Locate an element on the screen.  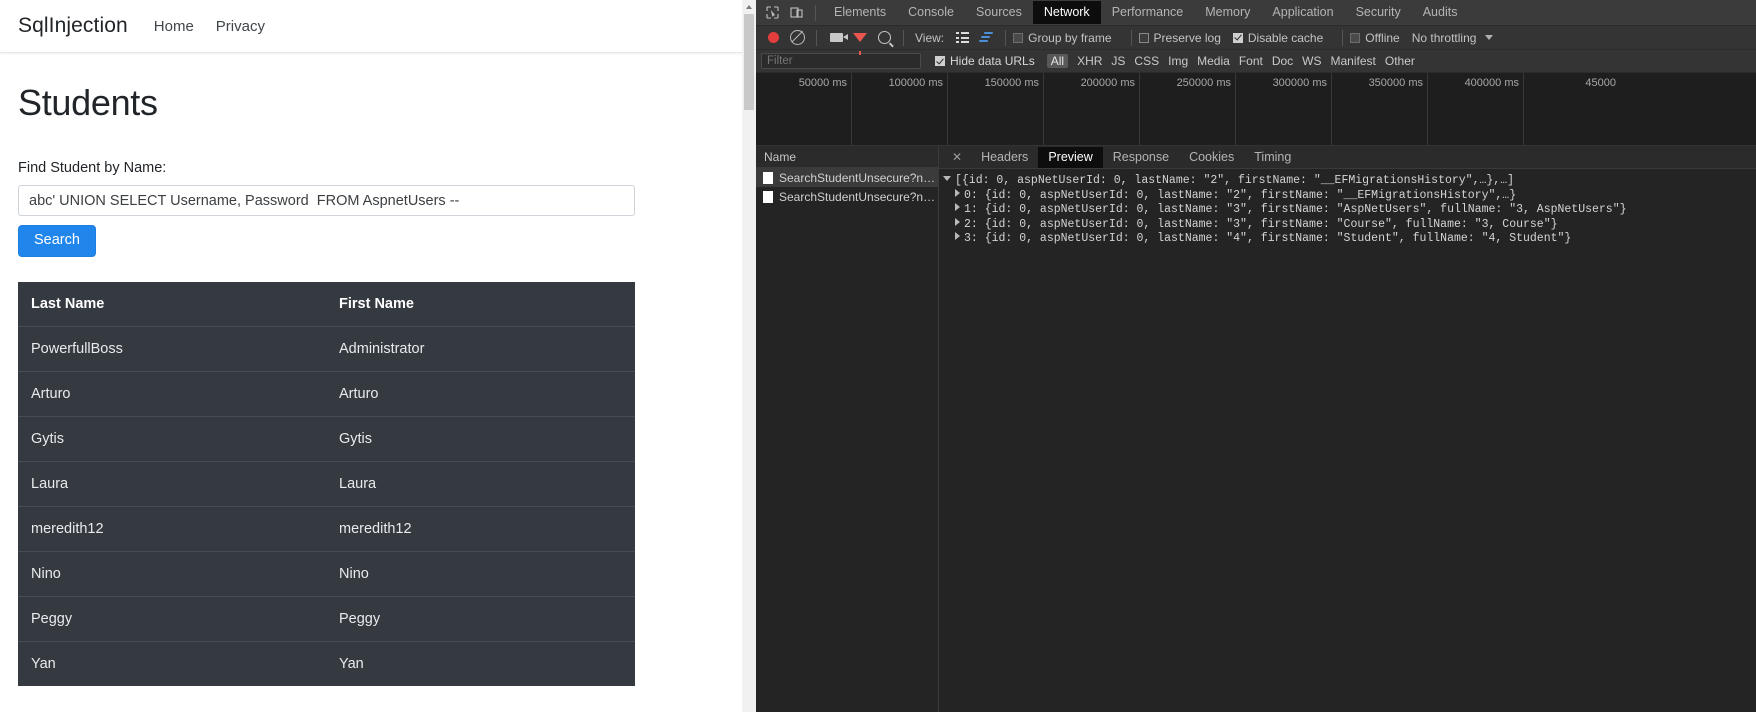
filter-type-all: All is located at coordinates (1057, 61).